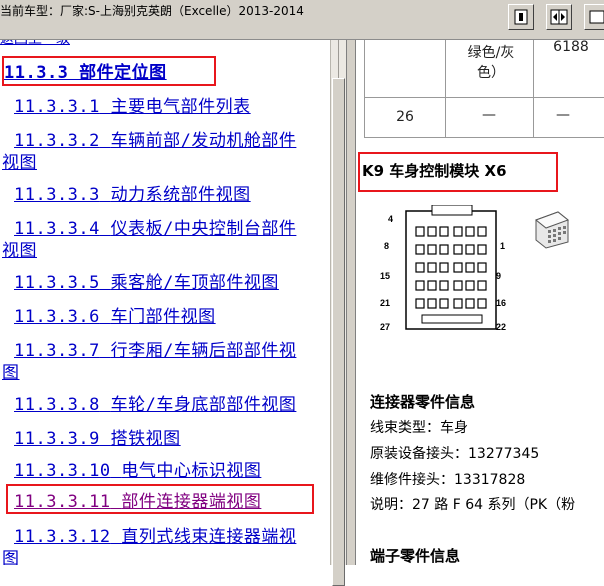  What do you see at coordinates (491, 53) in the screenshot?
I see `table-cell-color-line1: 绿色/灰` at bounding box center [491, 53].